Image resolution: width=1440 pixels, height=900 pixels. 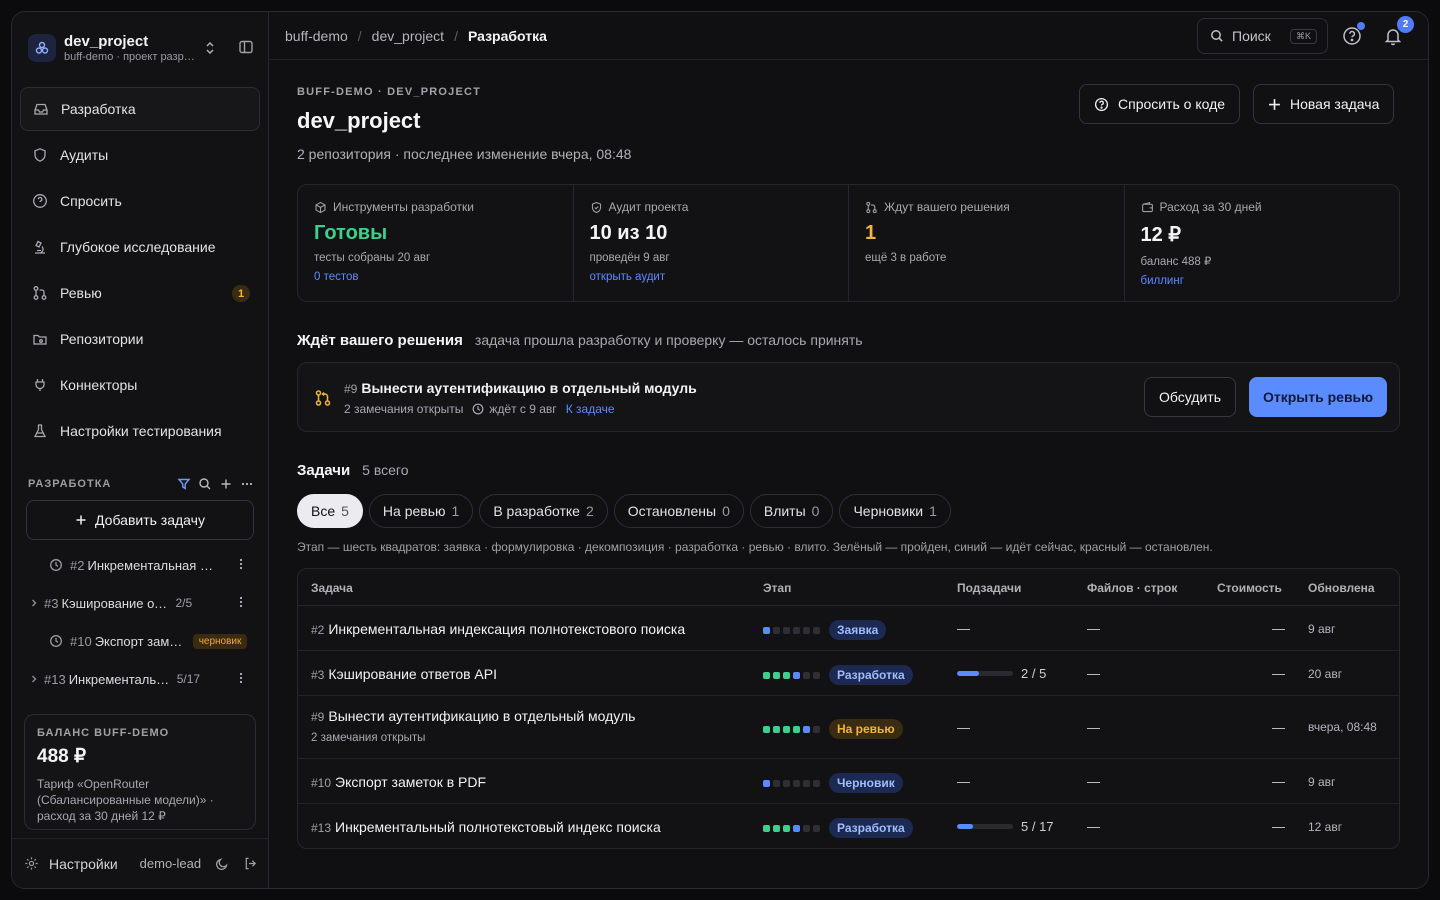 I want to click on sidebar-item-7: Настройки тестирования, so click(x=140, y=431).